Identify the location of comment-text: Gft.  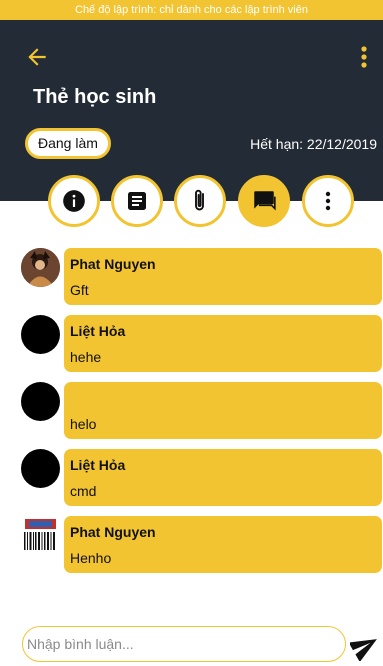
(79, 290).